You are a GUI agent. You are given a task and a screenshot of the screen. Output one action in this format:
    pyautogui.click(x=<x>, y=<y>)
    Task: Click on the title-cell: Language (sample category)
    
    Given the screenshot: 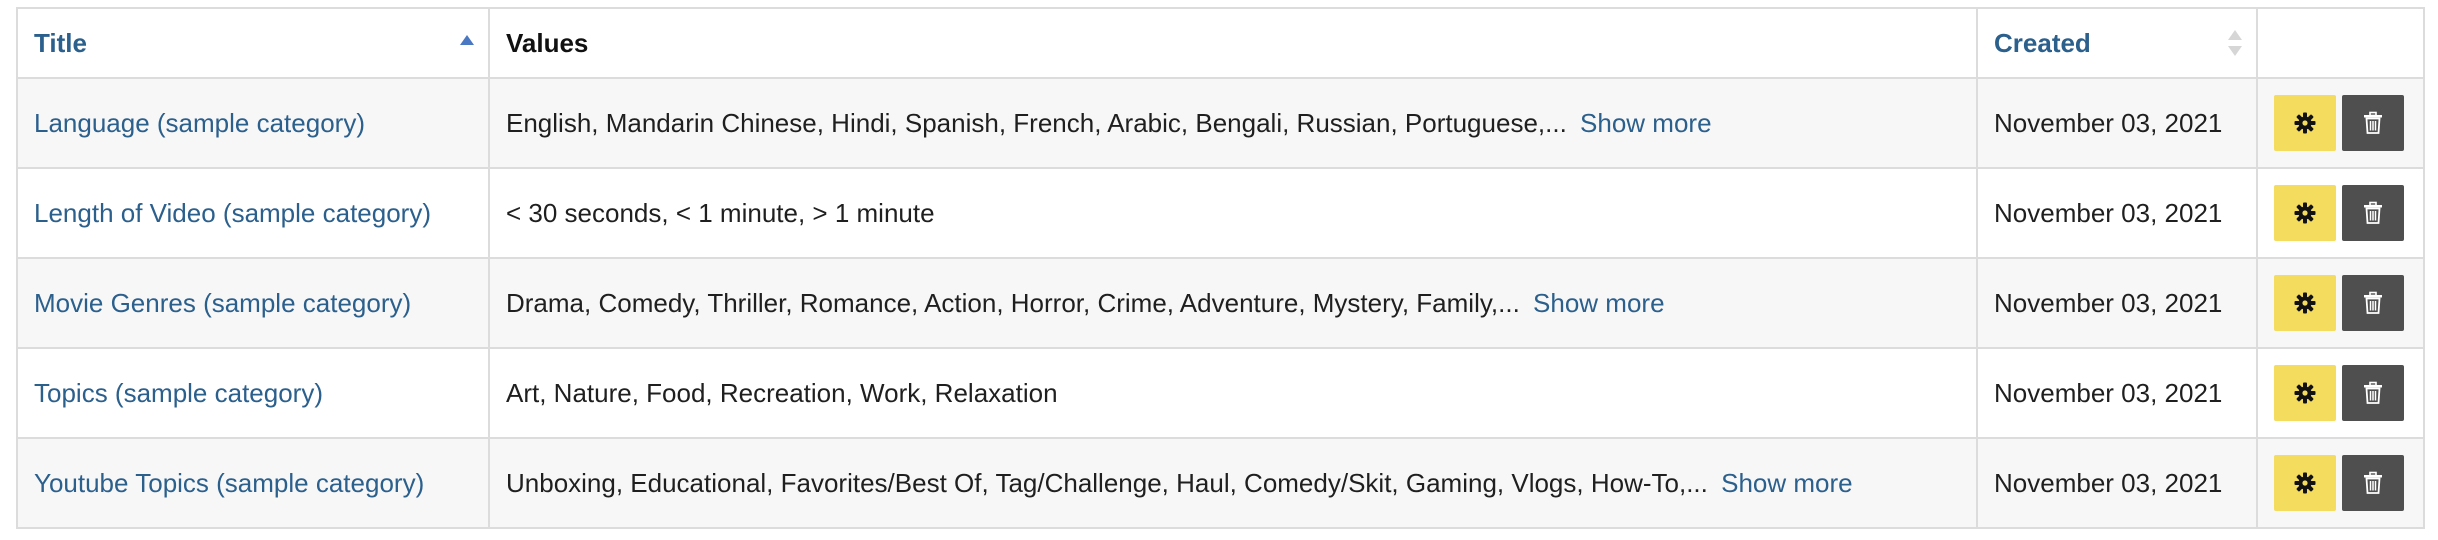 What is the action you would take?
    pyautogui.click(x=253, y=123)
    